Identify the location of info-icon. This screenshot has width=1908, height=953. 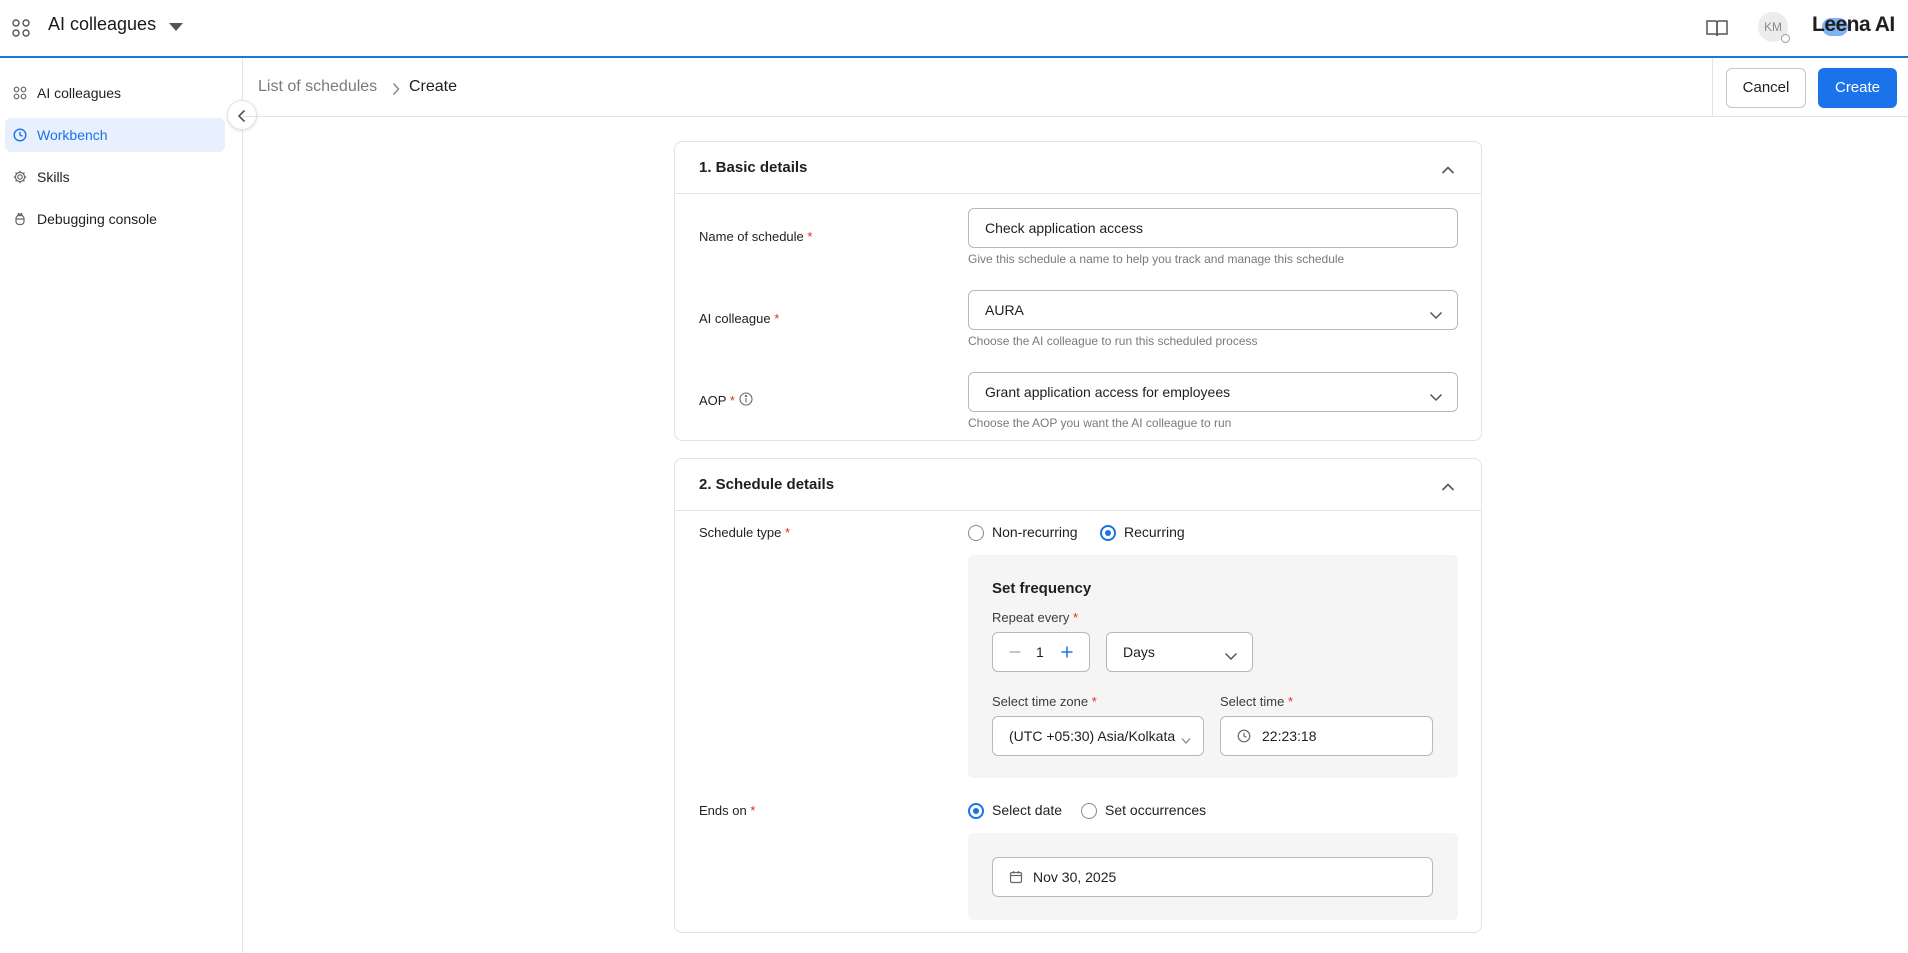
(746, 401).